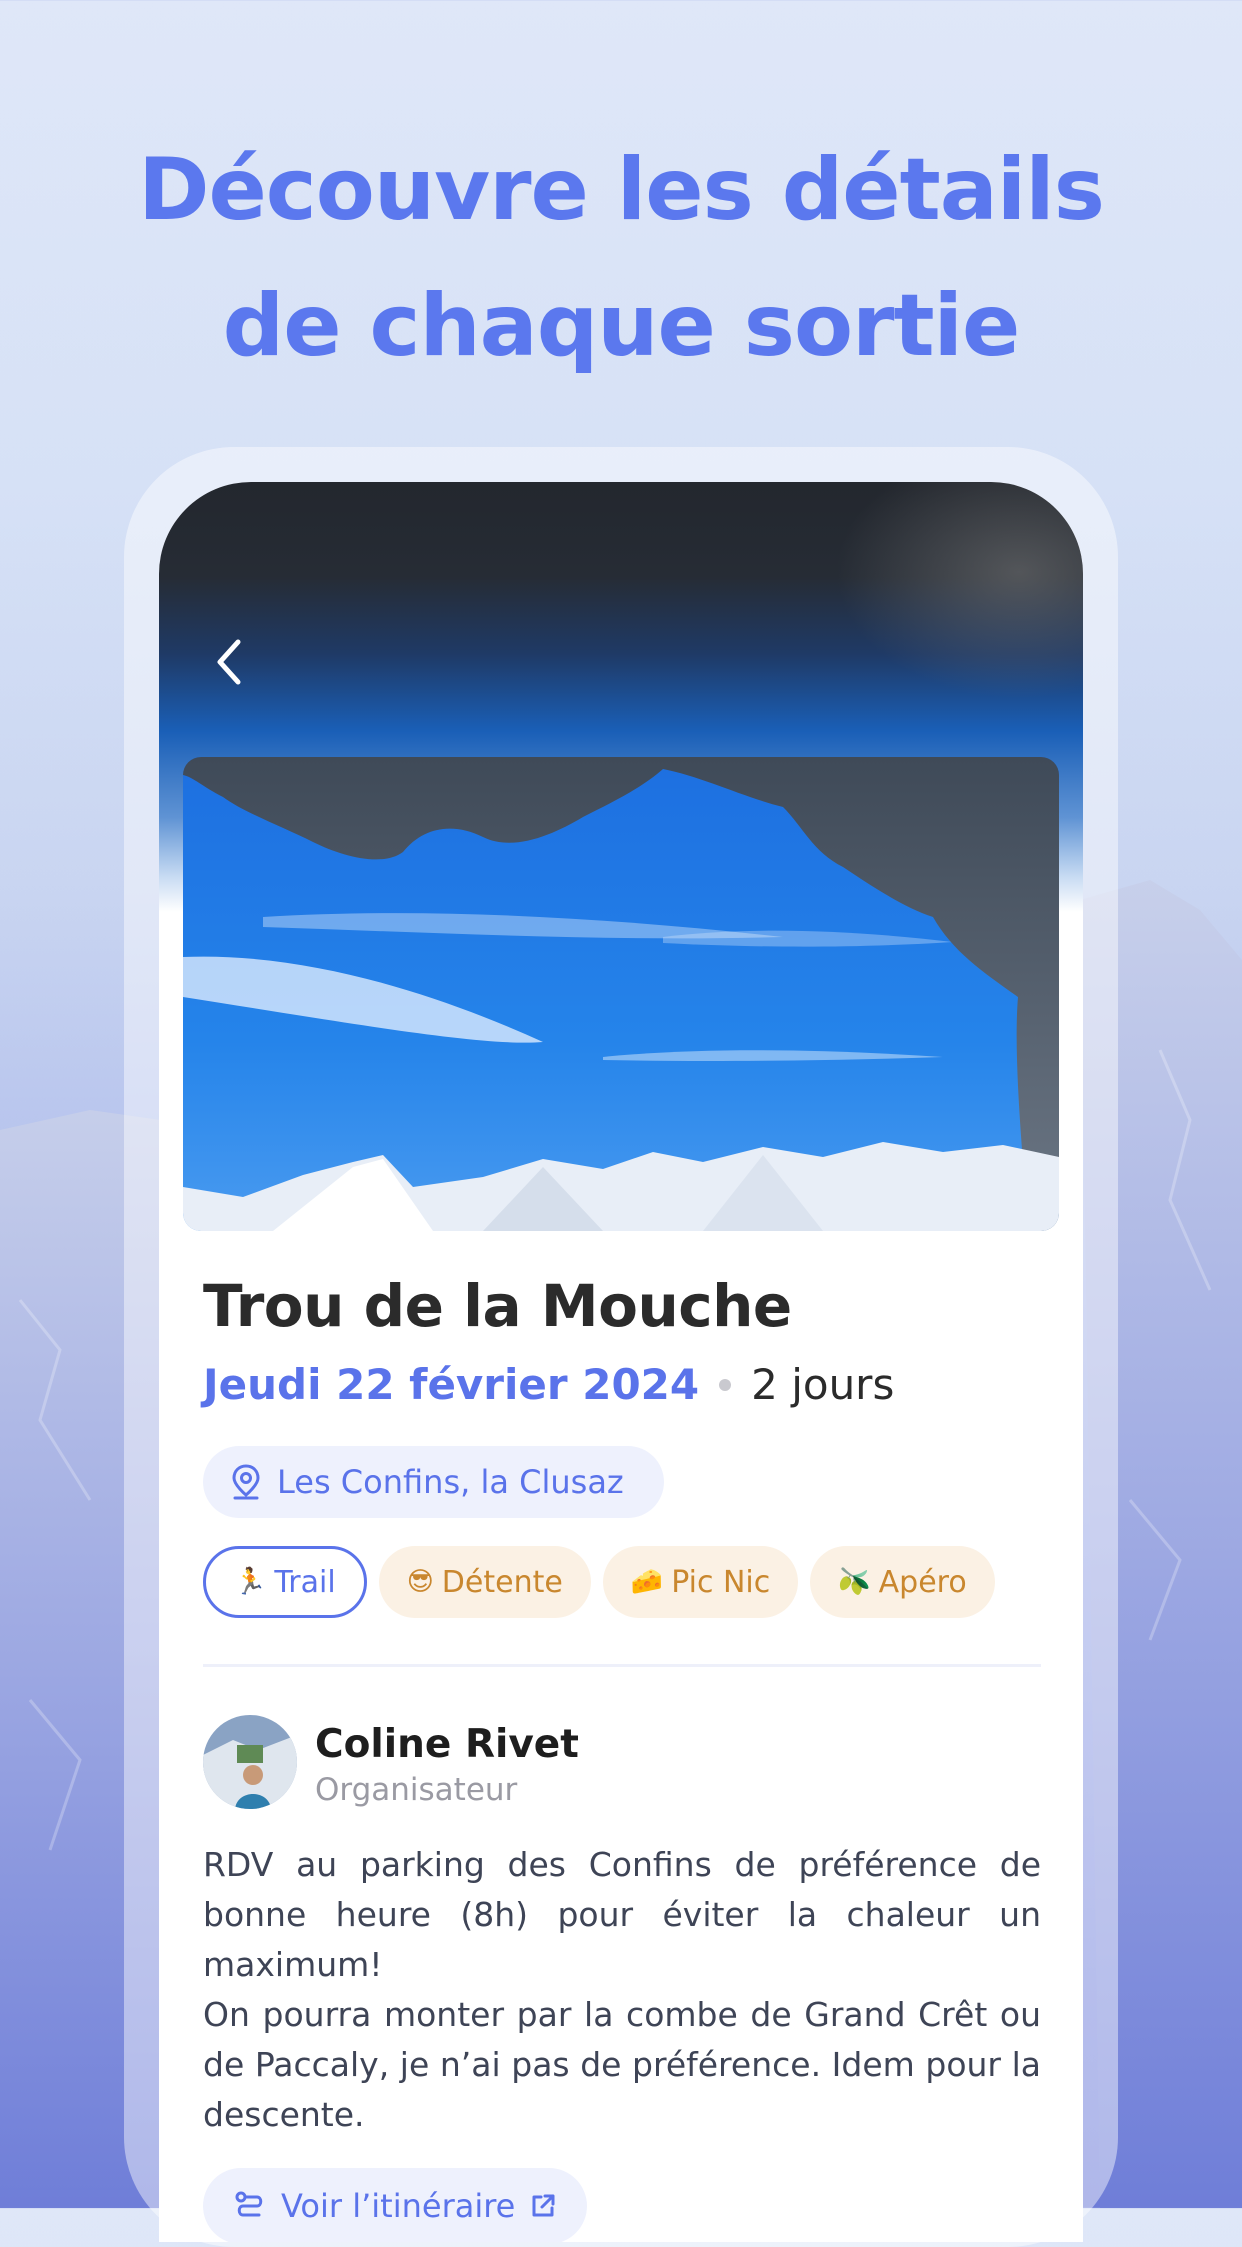 This screenshot has width=1242, height=2247. What do you see at coordinates (621, 190) in the screenshot?
I see `headline-line-1: Découvre les détails` at bounding box center [621, 190].